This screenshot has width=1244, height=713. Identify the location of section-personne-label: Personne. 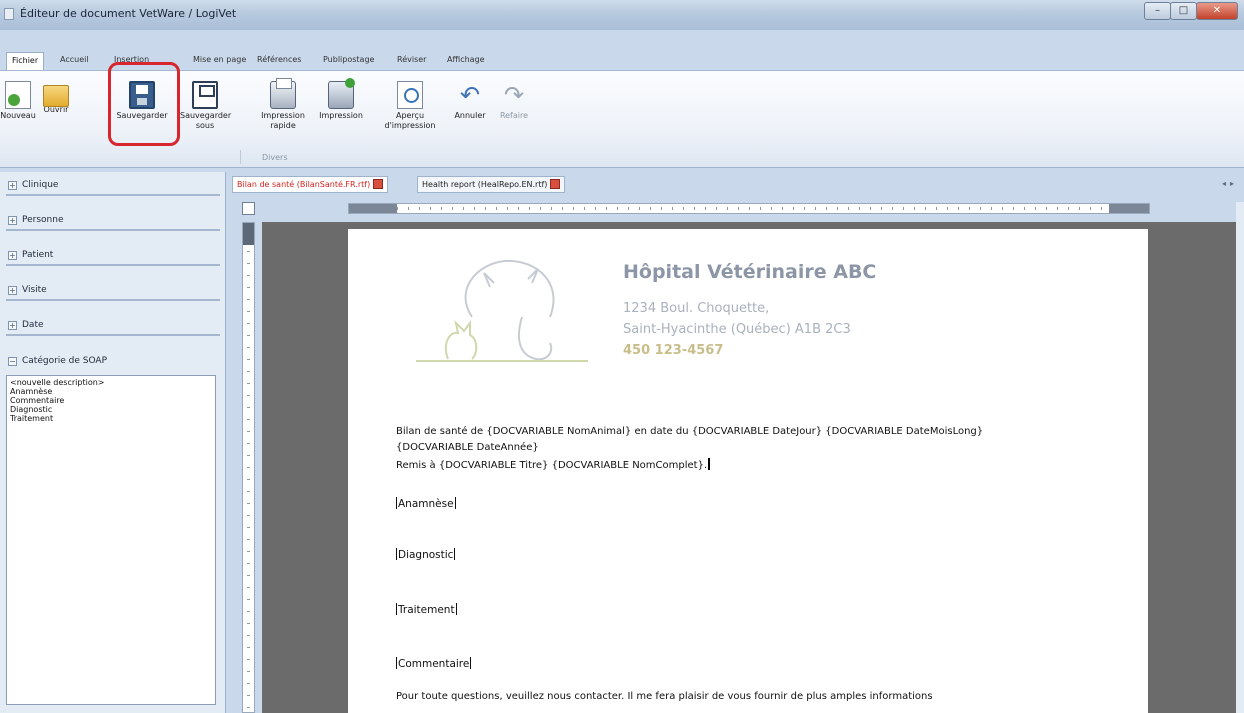
(43, 220).